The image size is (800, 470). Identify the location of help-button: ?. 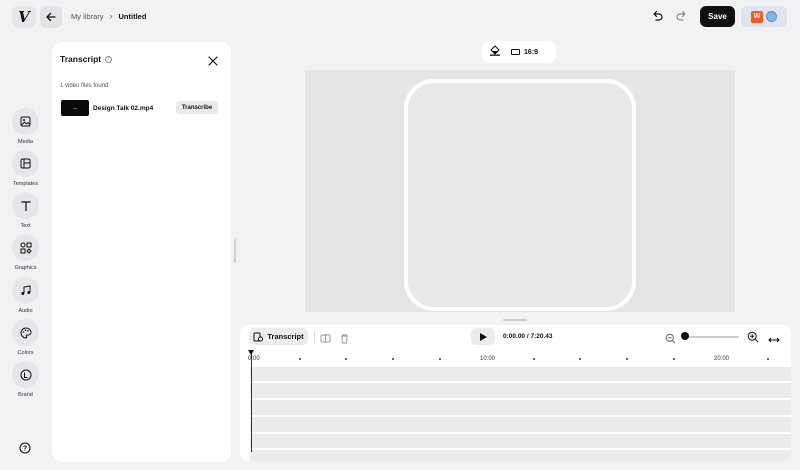
(25, 450).